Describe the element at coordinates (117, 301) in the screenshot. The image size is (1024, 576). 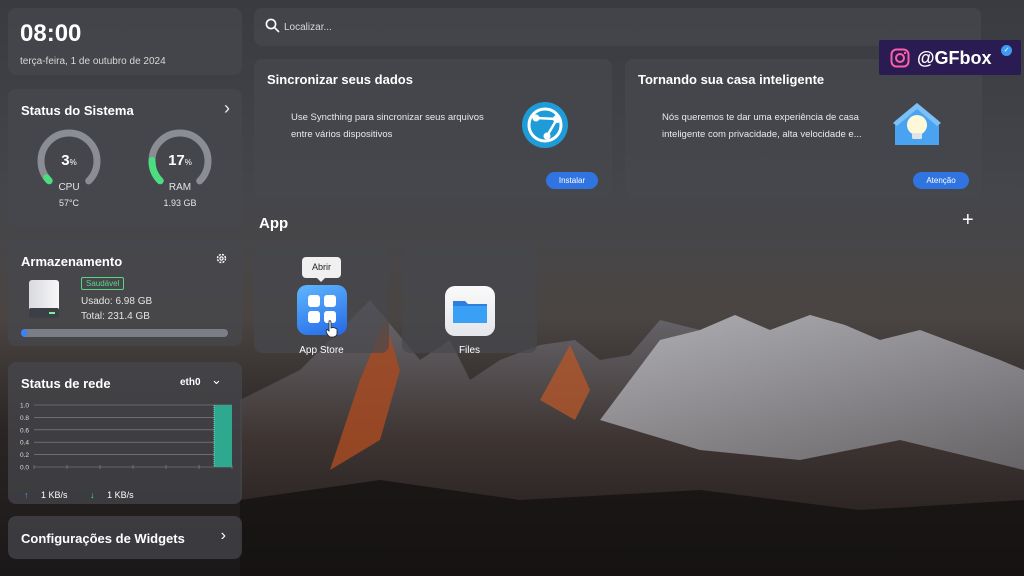
I see `storage-used: Usado: 6.98 GB` at that location.